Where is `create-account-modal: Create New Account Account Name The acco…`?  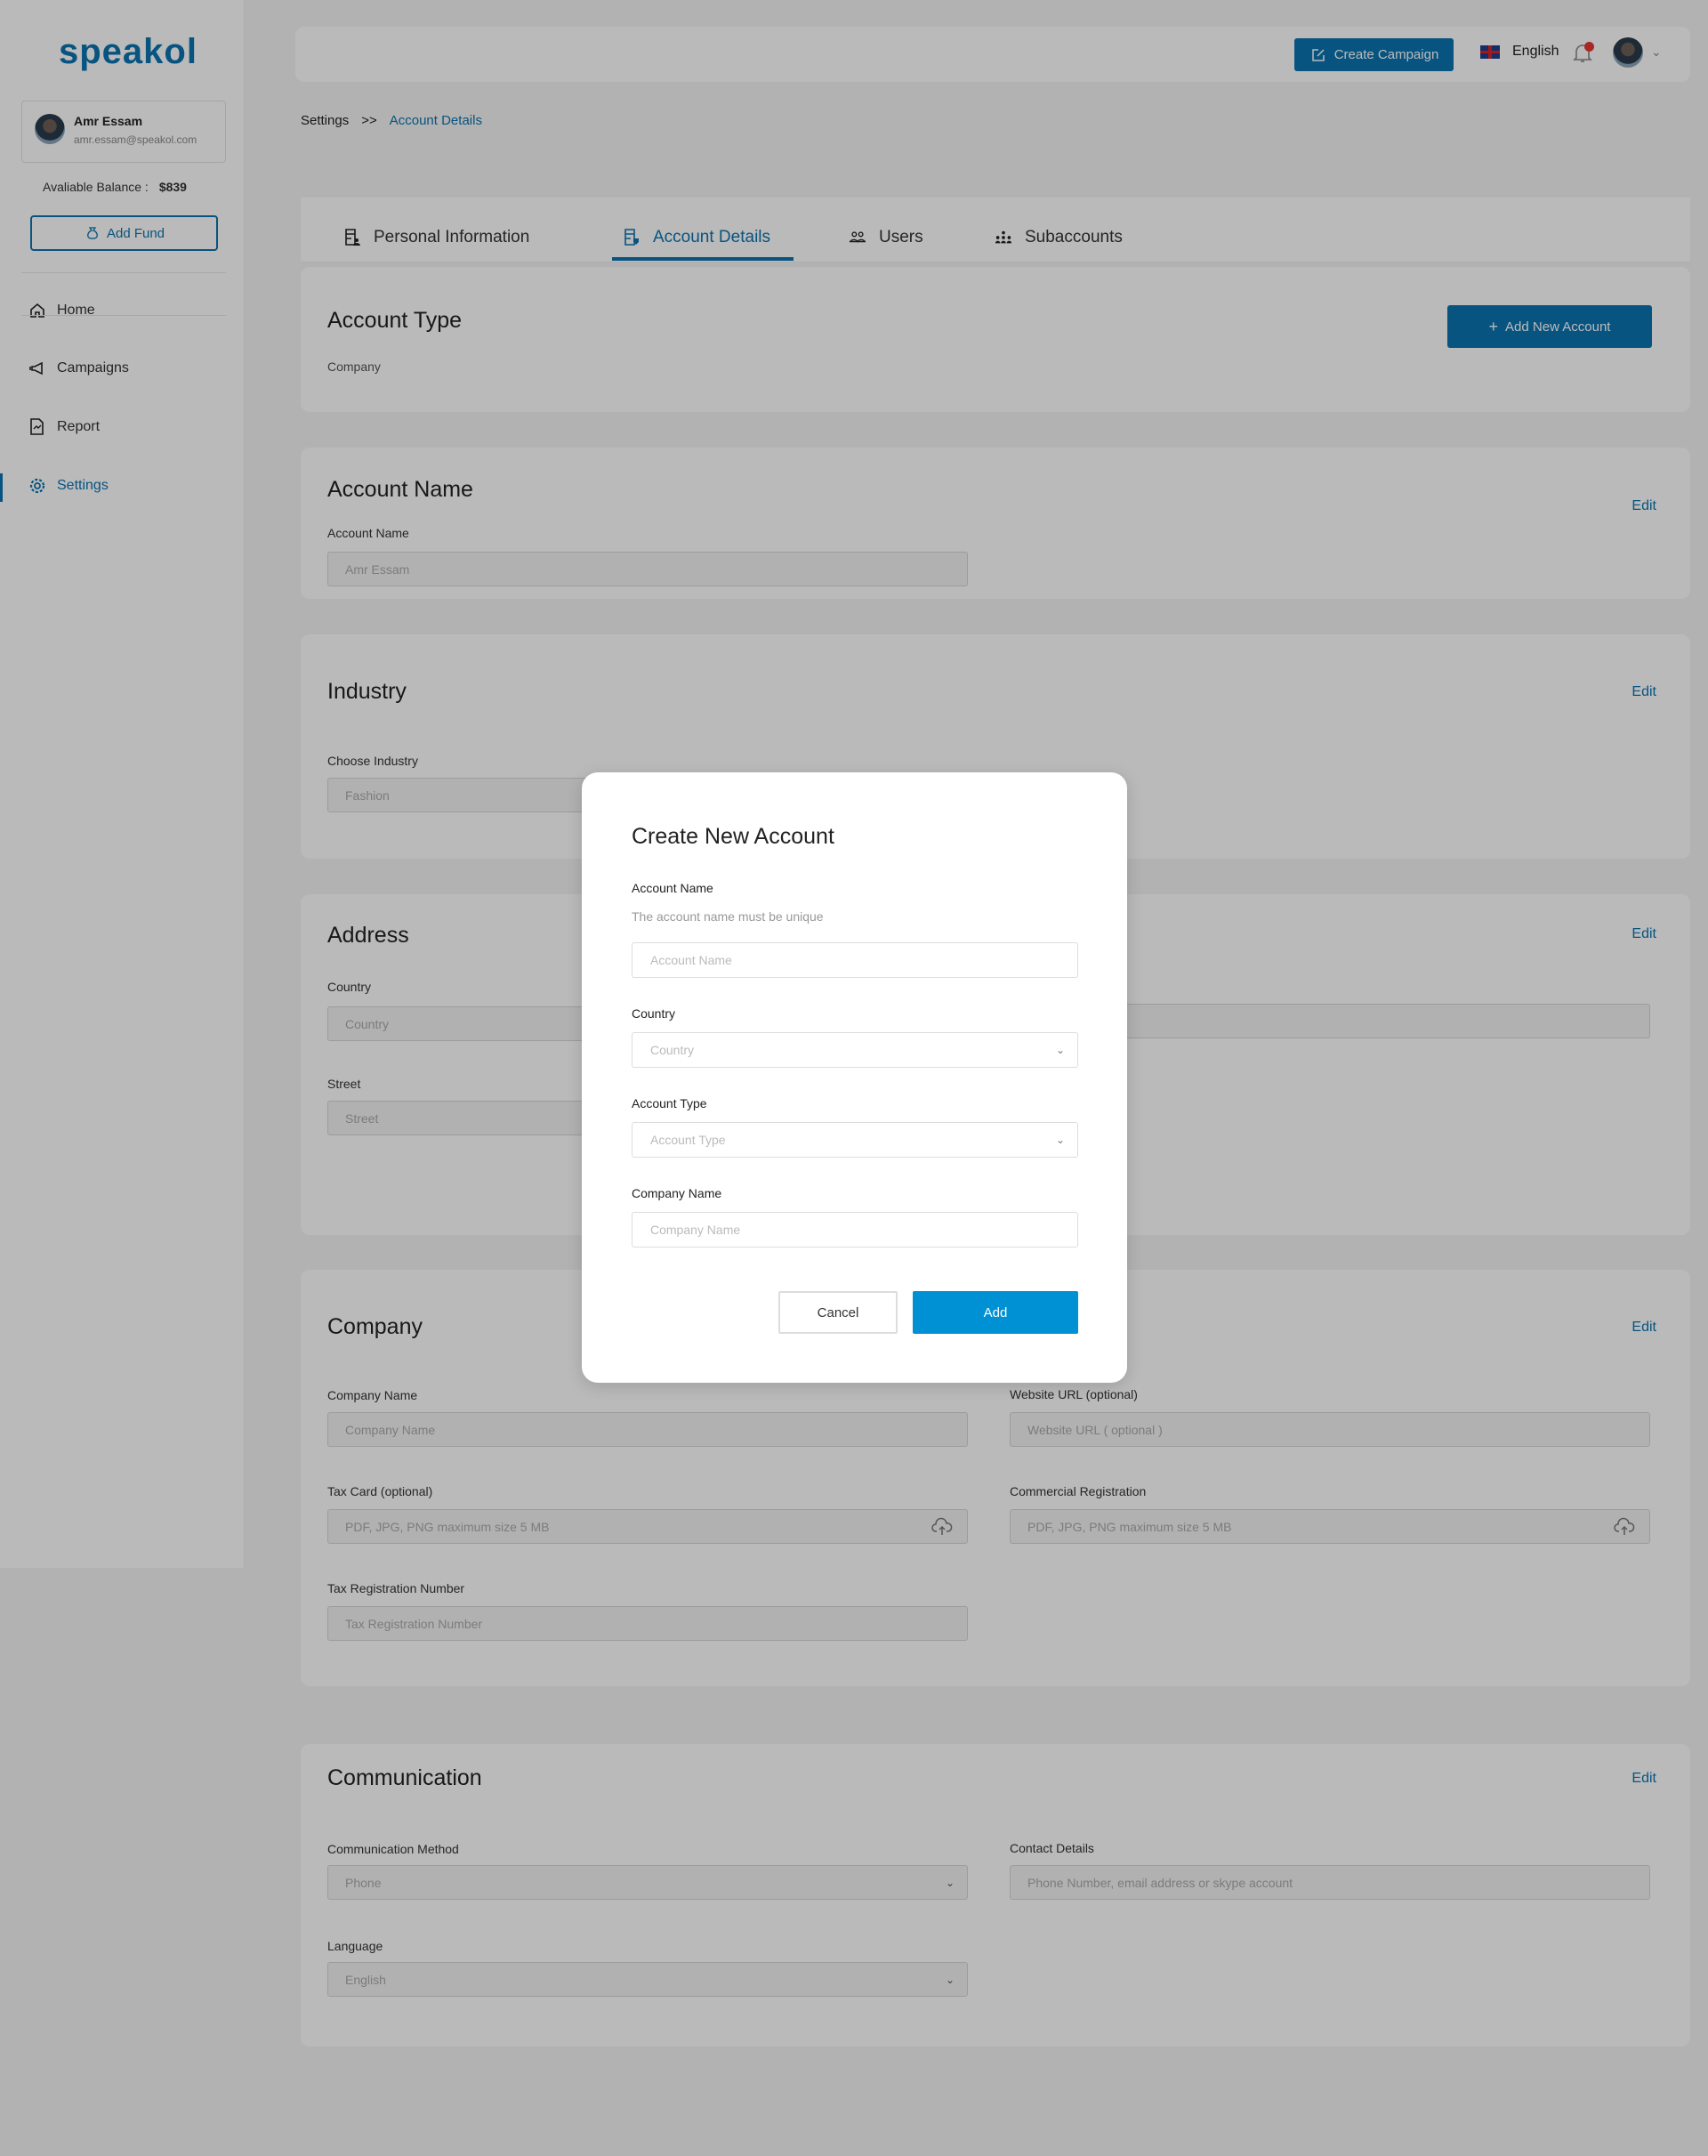
create-account-modal: Create New Account Account Name The acco… is located at coordinates (854, 1078).